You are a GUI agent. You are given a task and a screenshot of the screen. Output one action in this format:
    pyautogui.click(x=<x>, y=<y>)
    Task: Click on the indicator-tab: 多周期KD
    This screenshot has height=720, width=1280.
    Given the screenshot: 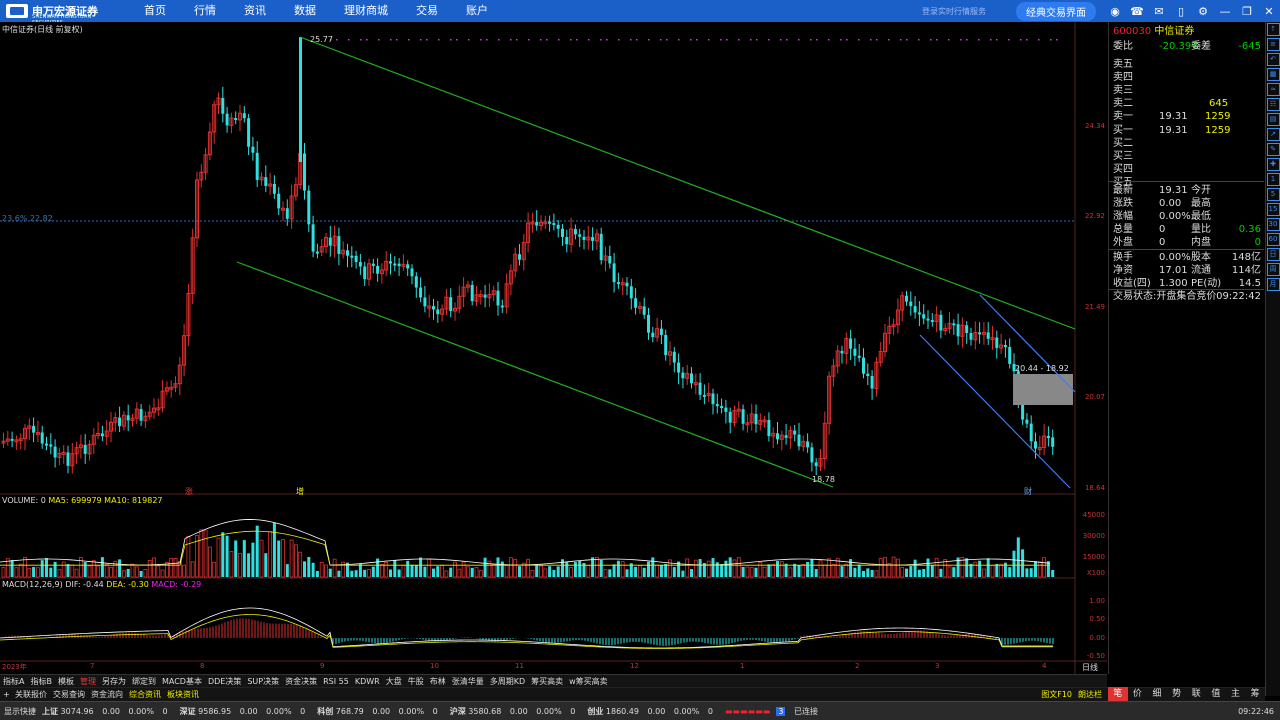 What is the action you would take?
    pyautogui.click(x=507, y=681)
    